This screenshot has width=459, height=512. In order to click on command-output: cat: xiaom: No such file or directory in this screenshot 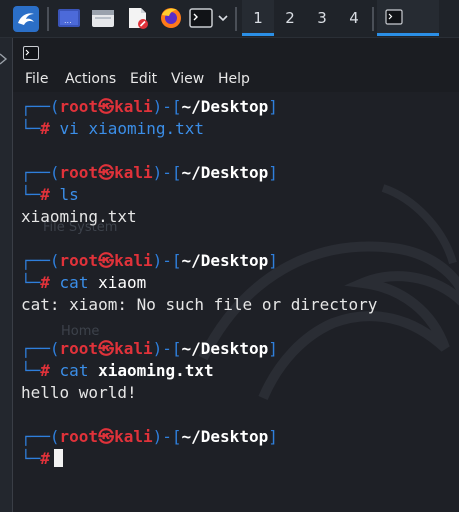, I will do `click(199, 304)`.